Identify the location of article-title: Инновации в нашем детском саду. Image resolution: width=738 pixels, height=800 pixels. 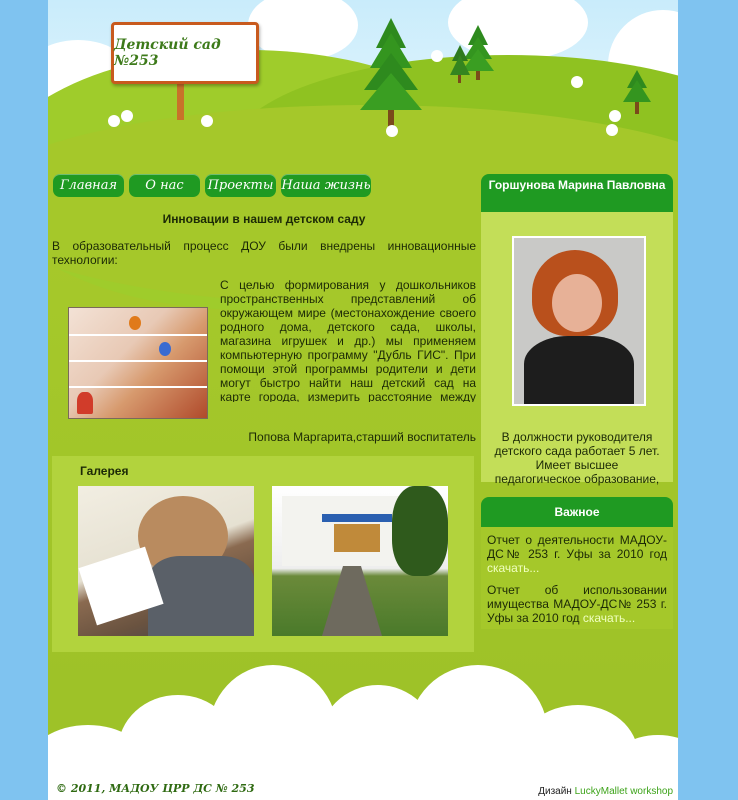
(264, 219).